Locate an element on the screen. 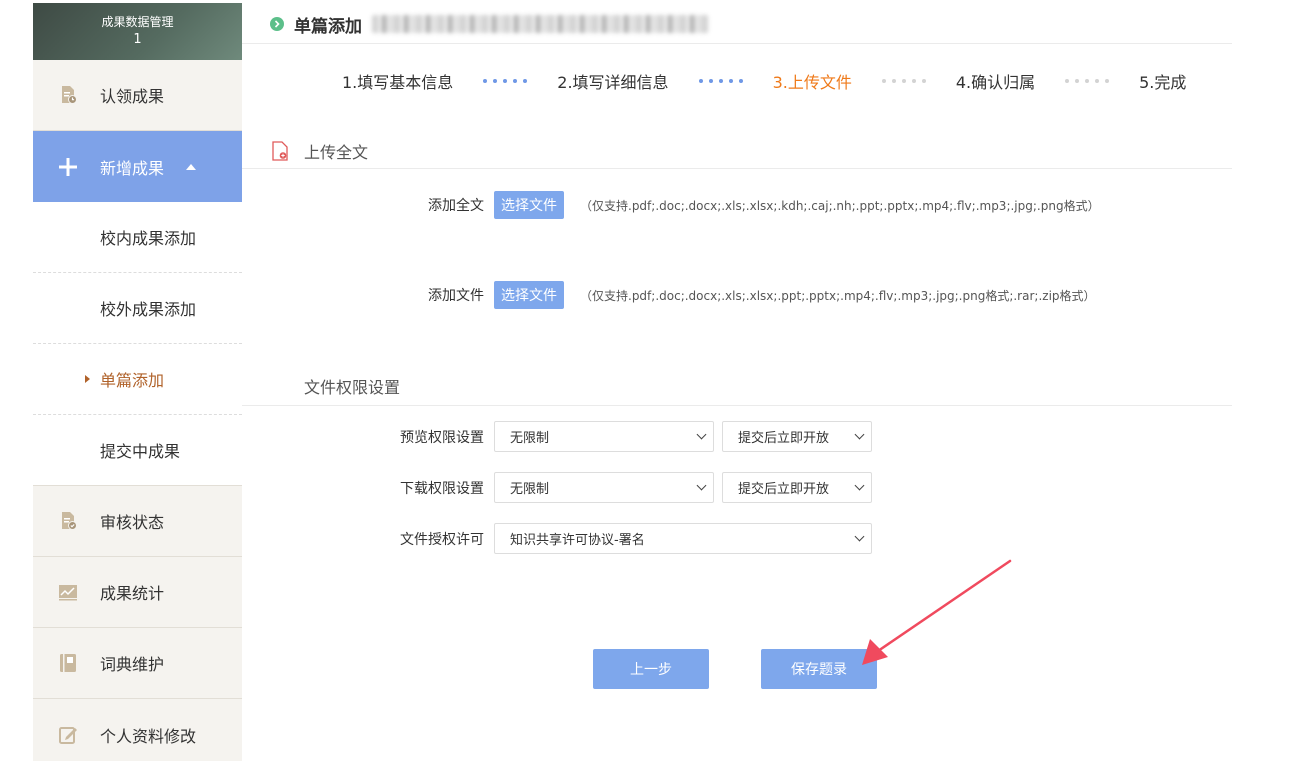 The image size is (1295, 761). choose-file-button: 选择文件 is located at coordinates (529, 295).